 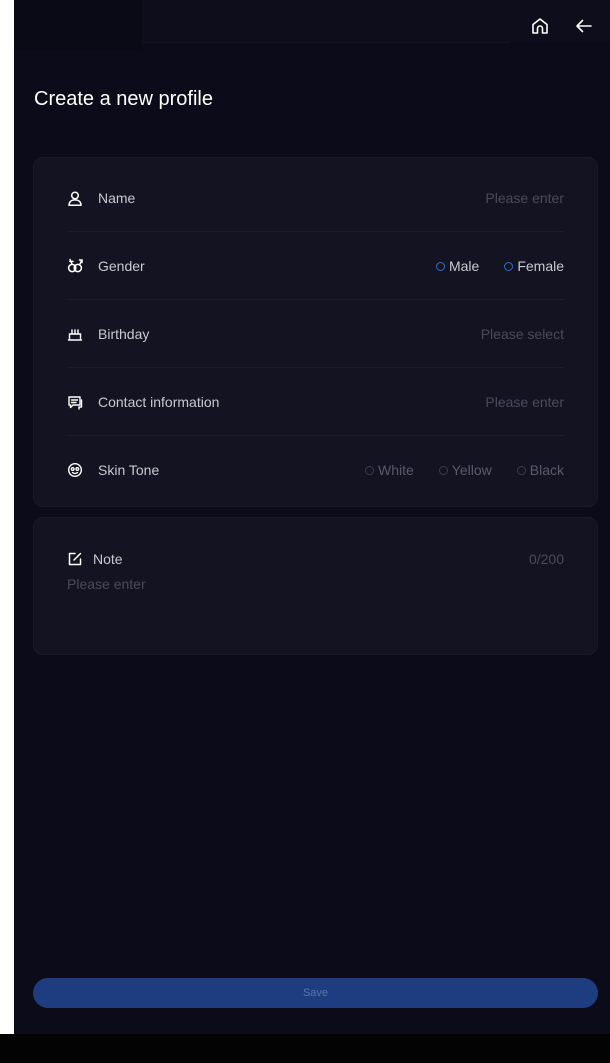 What do you see at coordinates (75, 198) in the screenshot?
I see `person-icon` at bounding box center [75, 198].